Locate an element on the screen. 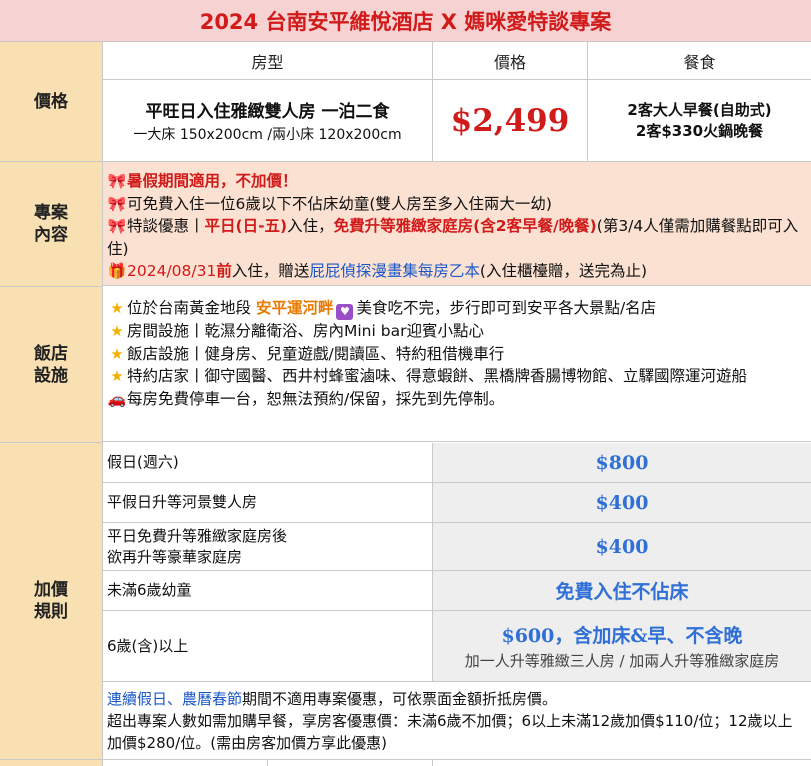  price-label: 價格 is located at coordinates (51, 102).